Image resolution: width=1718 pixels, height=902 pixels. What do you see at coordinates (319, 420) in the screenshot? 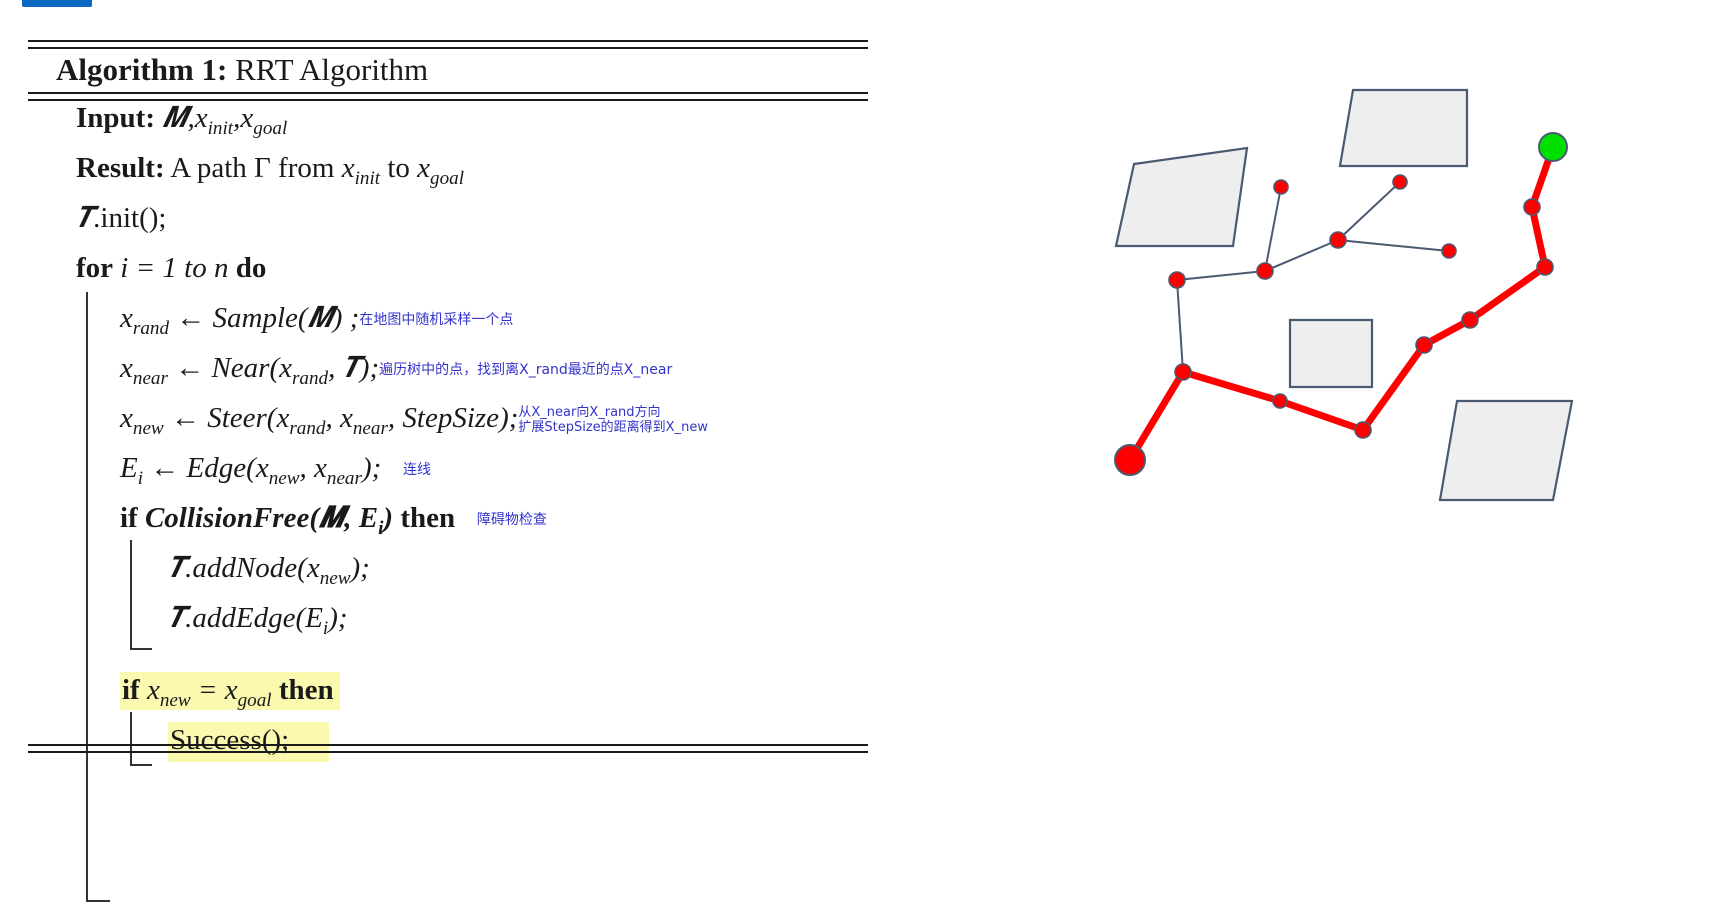
I see `steer-expression: xnew ← Steer(xrand, xnear, StepSize);` at bounding box center [319, 420].